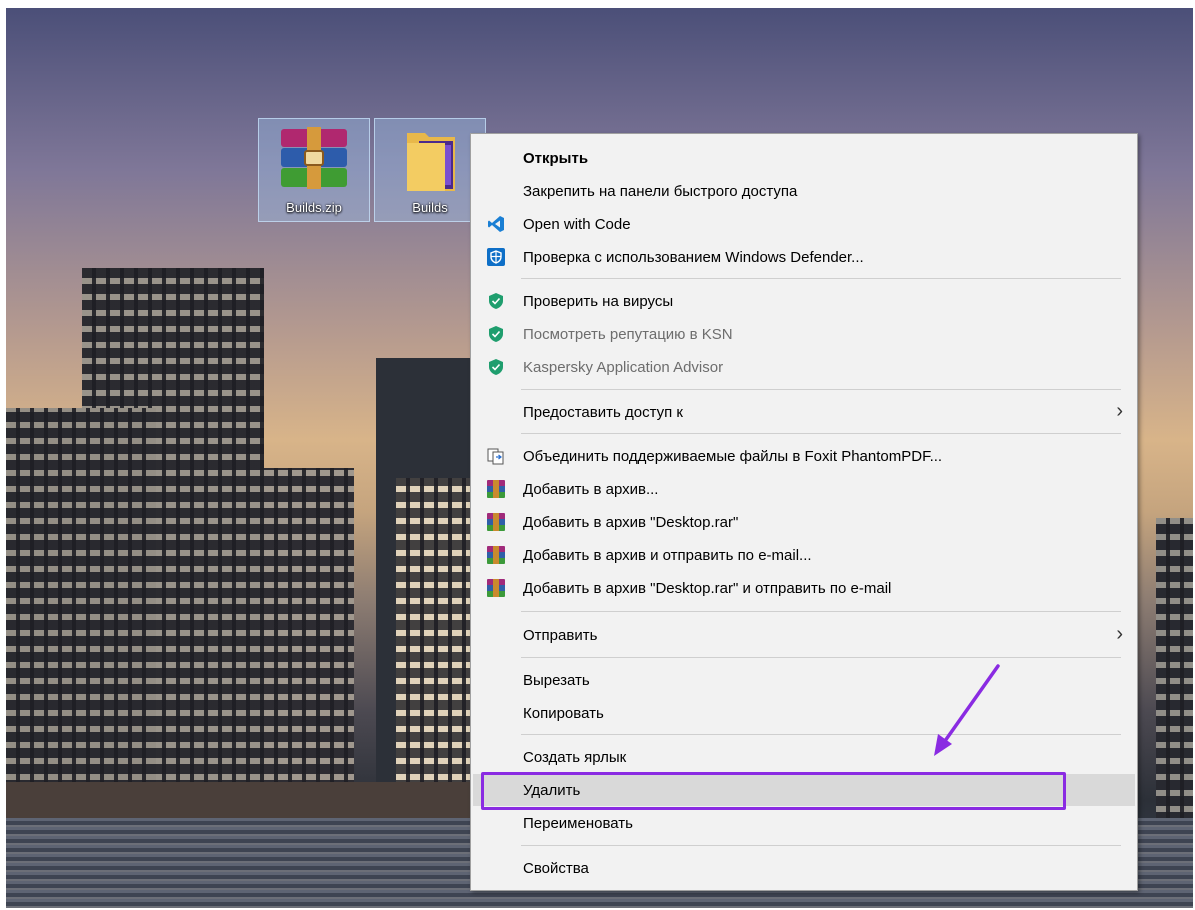 Image resolution: width=1195 pixels, height=910 pixels. I want to click on menu-item-kaspersky-scan: Проверить на вирусы, so click(804, 301).